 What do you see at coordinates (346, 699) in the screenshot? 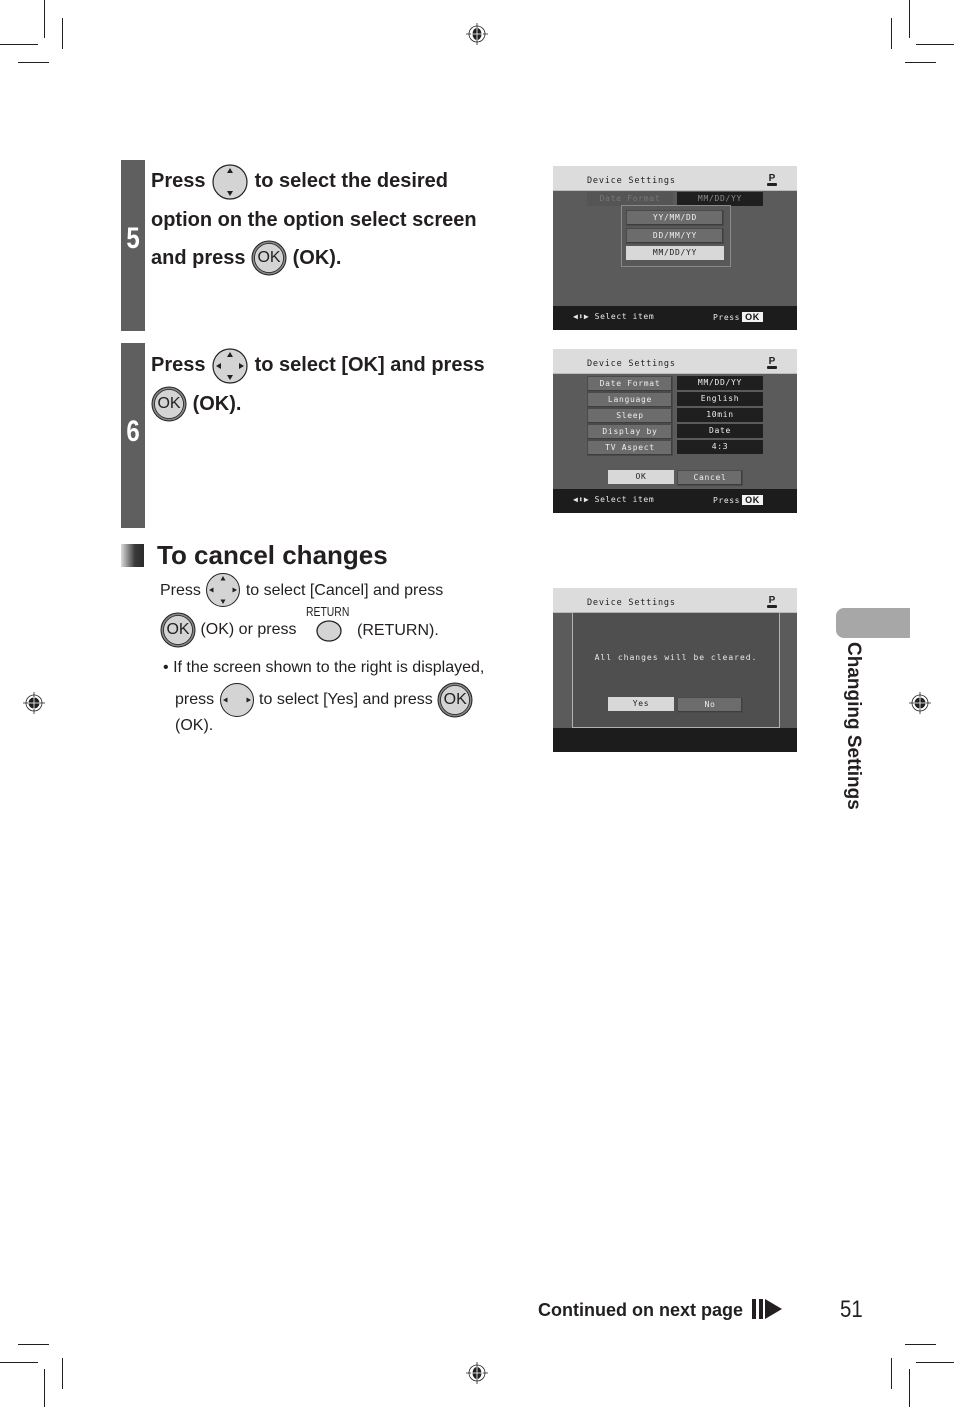
I see `body-text: to select [Yes] and press` at bounding box center [346, 699].